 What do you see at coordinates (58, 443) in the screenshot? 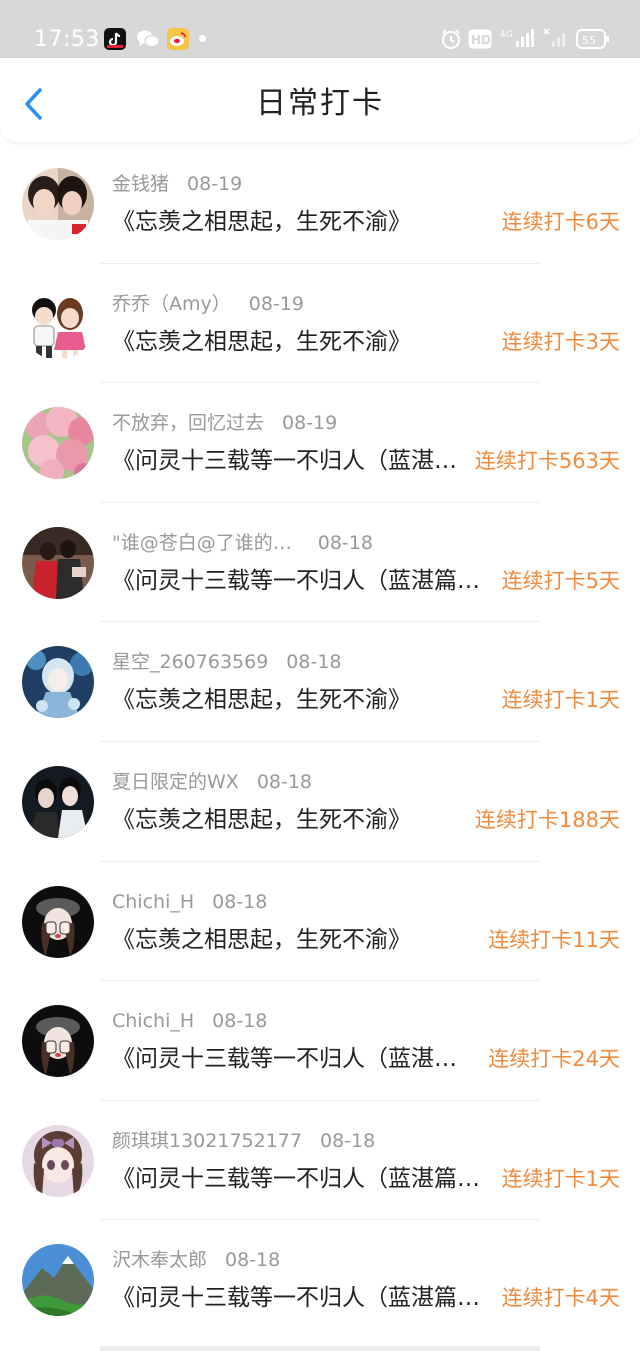
I see `avatar-pink-blossoms-icon` at bounding box center [58, 443].